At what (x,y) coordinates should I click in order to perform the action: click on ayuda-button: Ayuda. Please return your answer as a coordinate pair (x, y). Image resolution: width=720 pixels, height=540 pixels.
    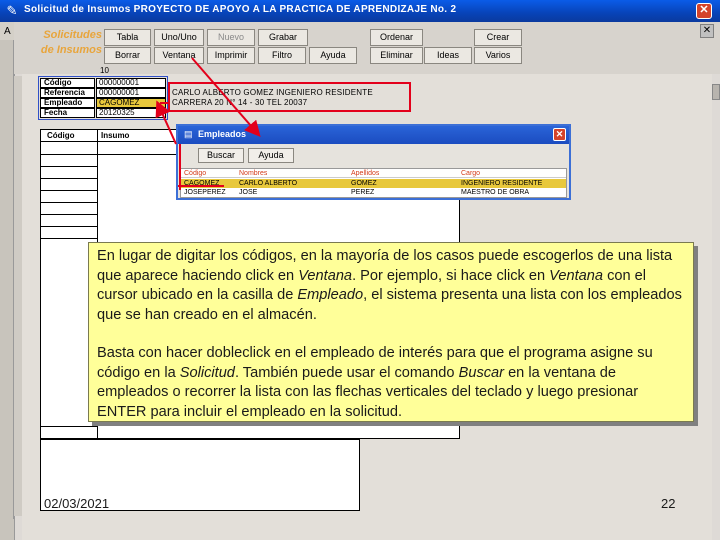
    Looking at the image, I should click on (333, 55).